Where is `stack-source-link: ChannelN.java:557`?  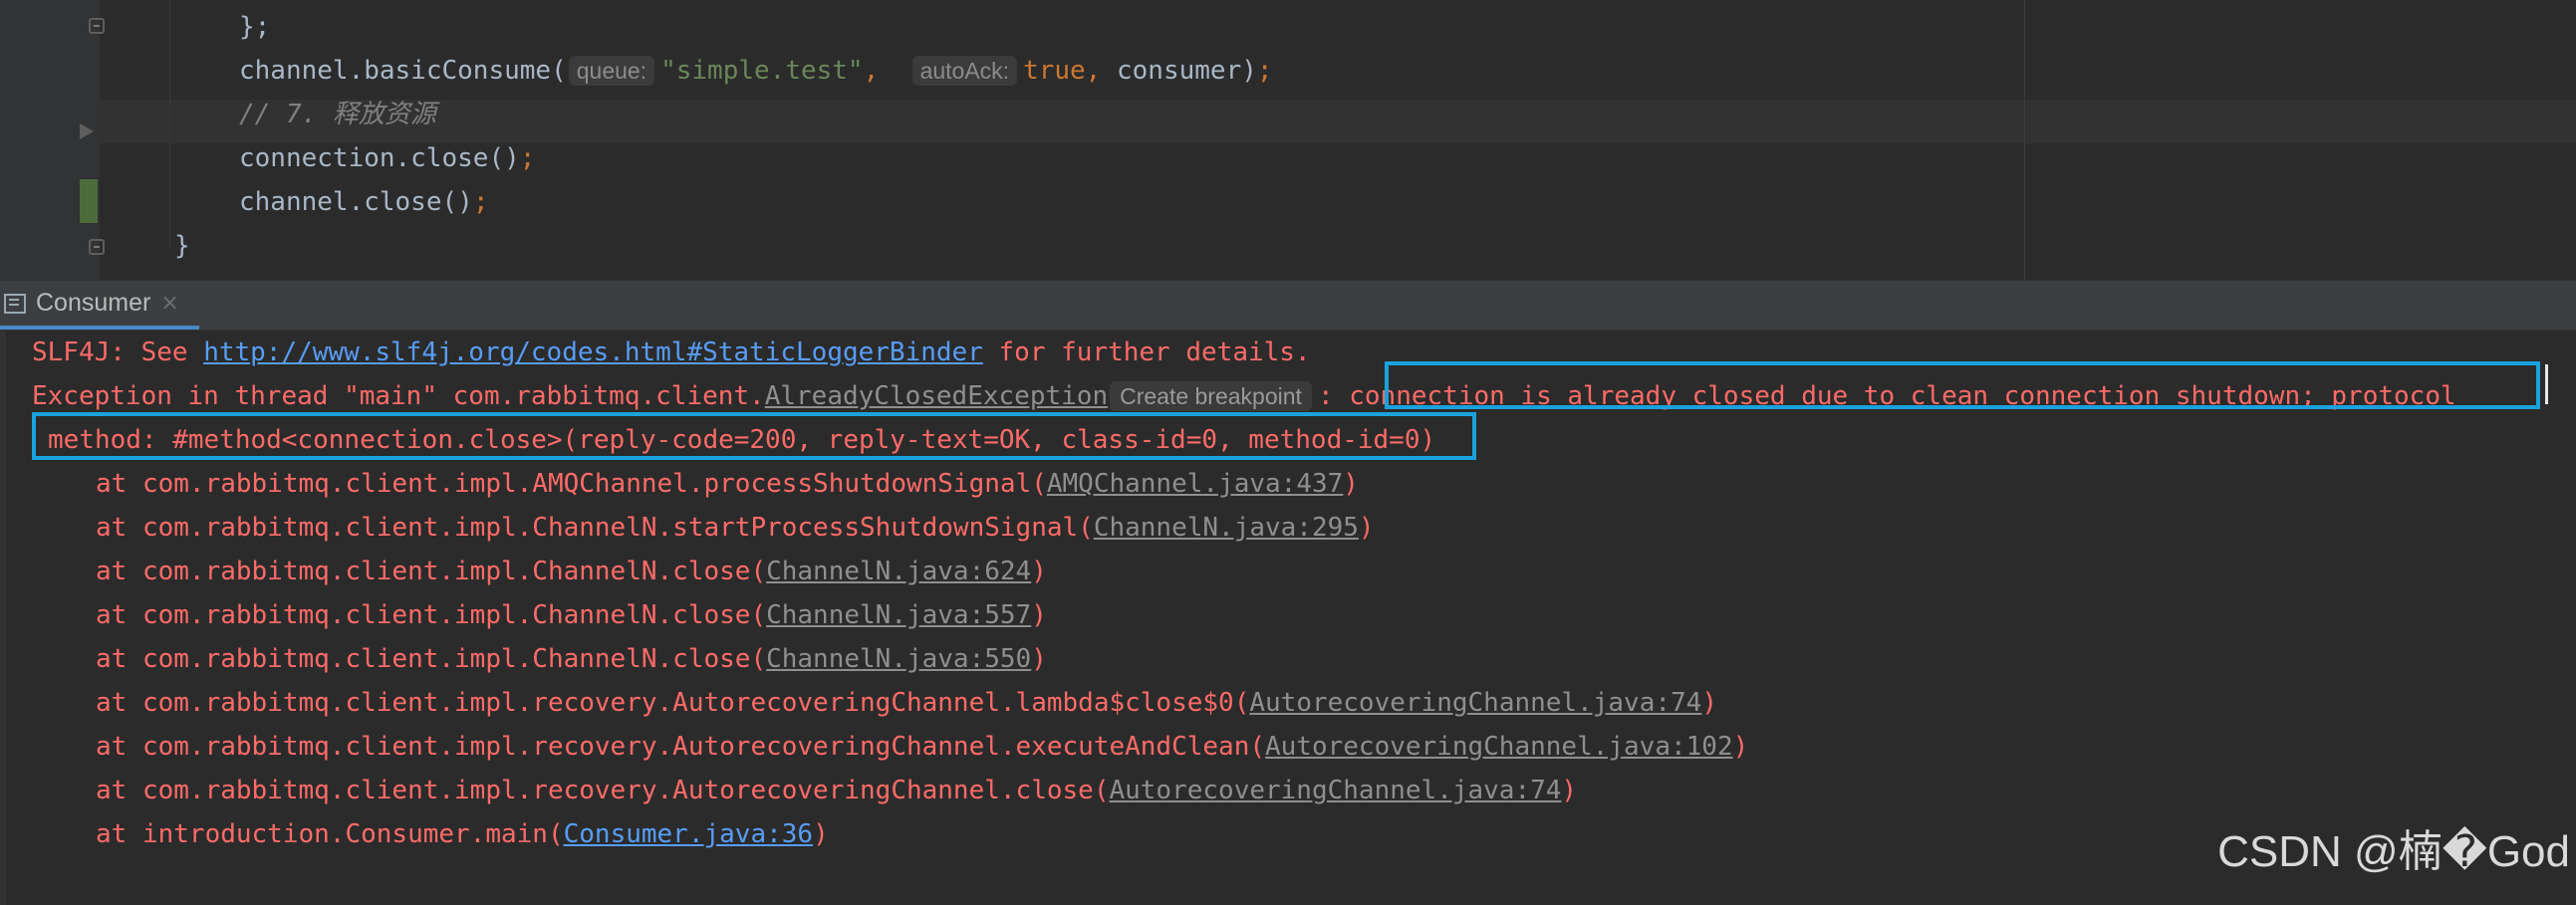
stack-source-link: ChannelN.java:557 is located at coordinates (898, 615).